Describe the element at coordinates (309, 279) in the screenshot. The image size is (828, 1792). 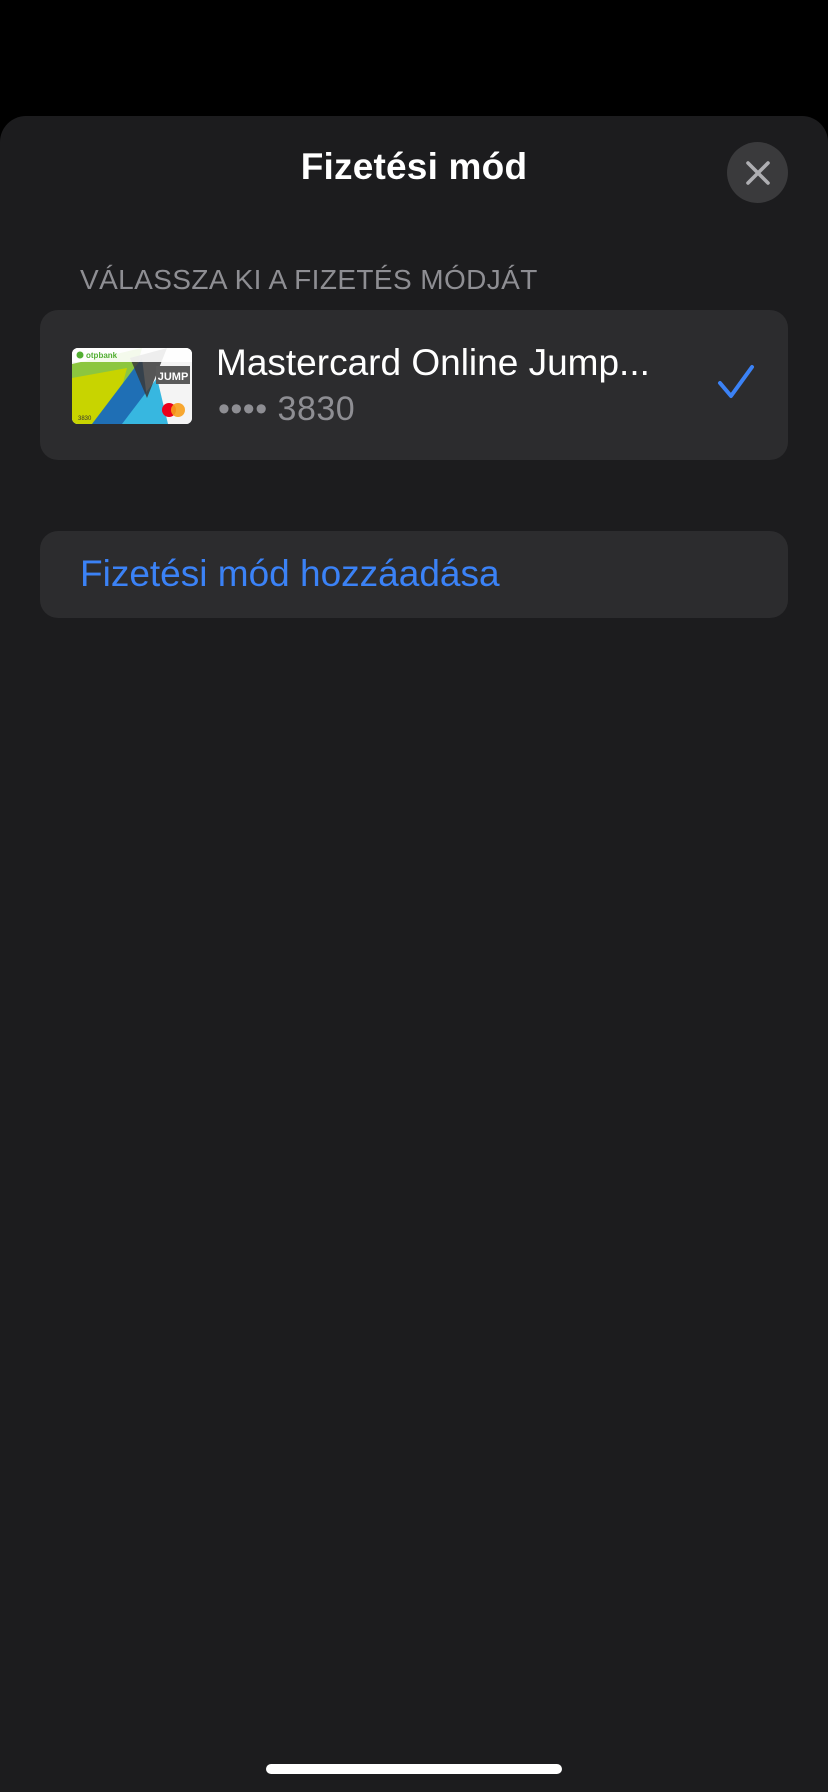
I see `section-header: VÁLASSZA KI A FIZETÉS MÓDJÁT` at that location.